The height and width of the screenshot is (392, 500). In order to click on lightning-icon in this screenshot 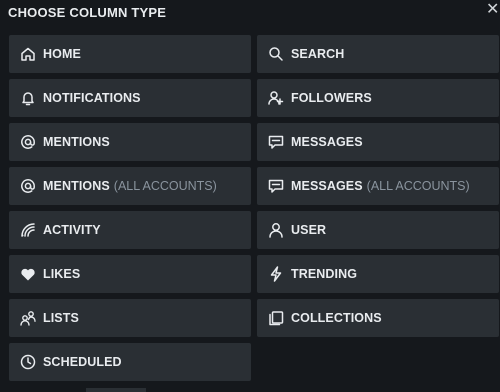, I will do `click(276, 274)`.